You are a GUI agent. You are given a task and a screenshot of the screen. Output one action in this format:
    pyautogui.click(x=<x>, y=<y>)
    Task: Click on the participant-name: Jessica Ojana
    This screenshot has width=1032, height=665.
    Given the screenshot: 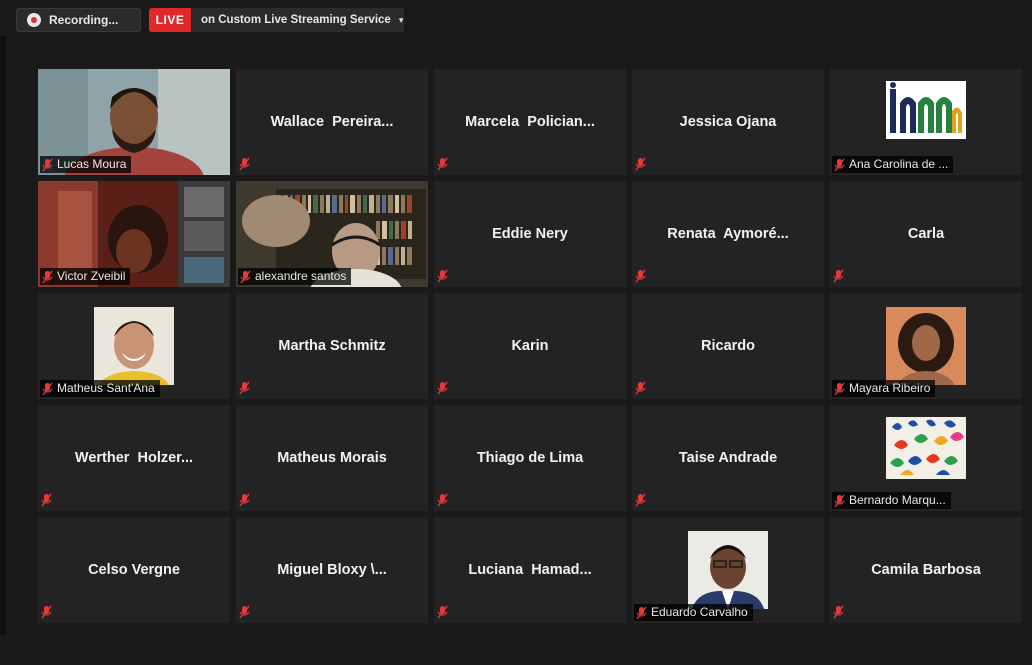 What is the action you would take?
    pyautogui.click(x=728, y=122)
    